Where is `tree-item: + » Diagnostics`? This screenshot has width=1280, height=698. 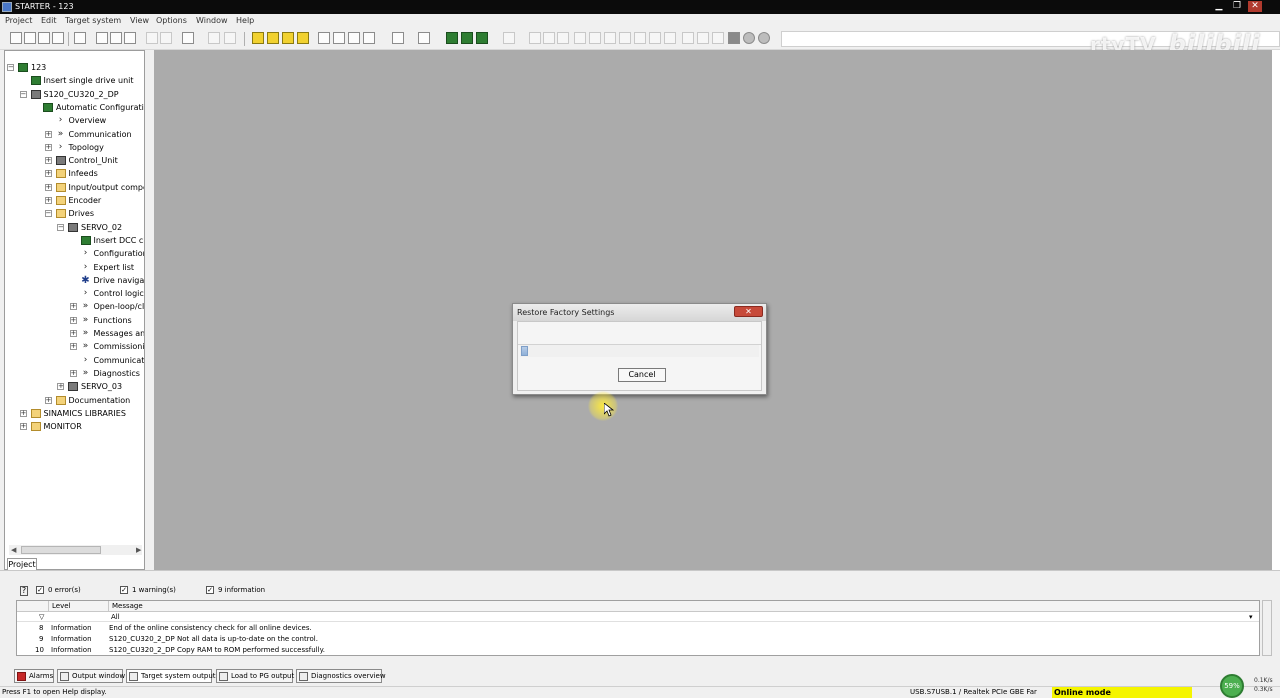 tree-item: + » Diagnostics is located at coordinates (74, 373).